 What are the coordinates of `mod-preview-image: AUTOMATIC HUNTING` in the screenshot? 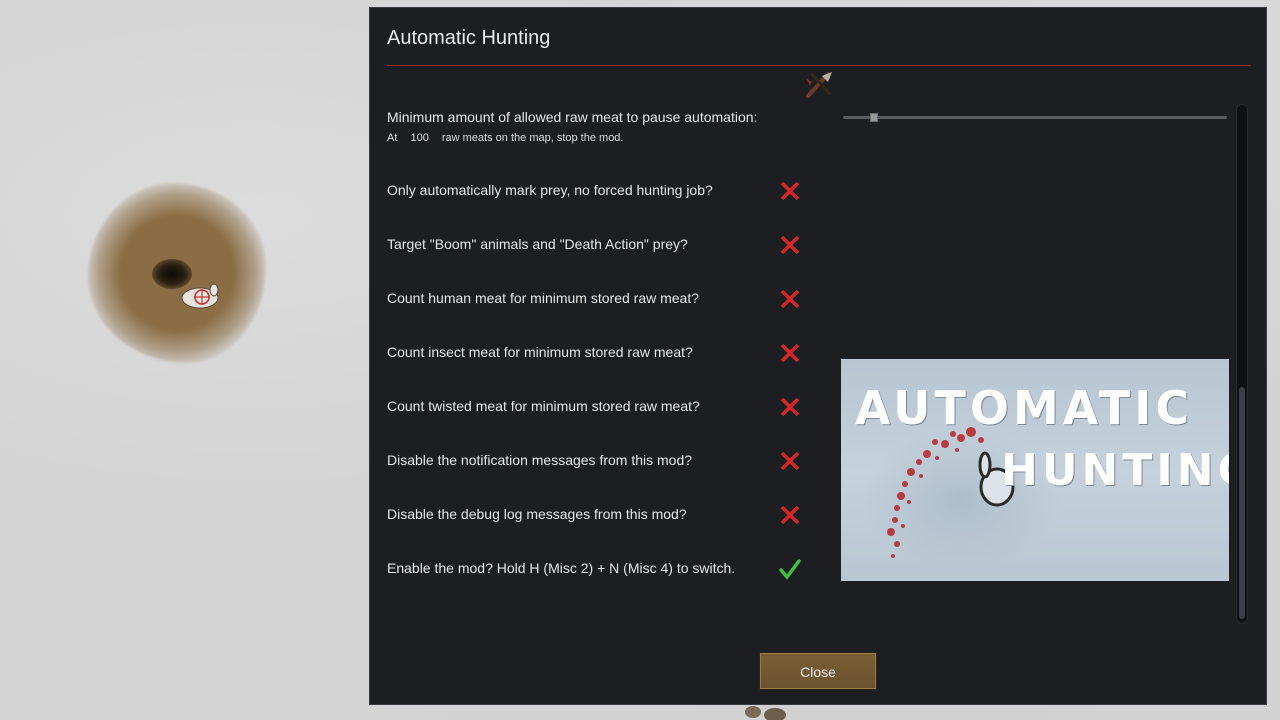 It's located at (1035, 470).